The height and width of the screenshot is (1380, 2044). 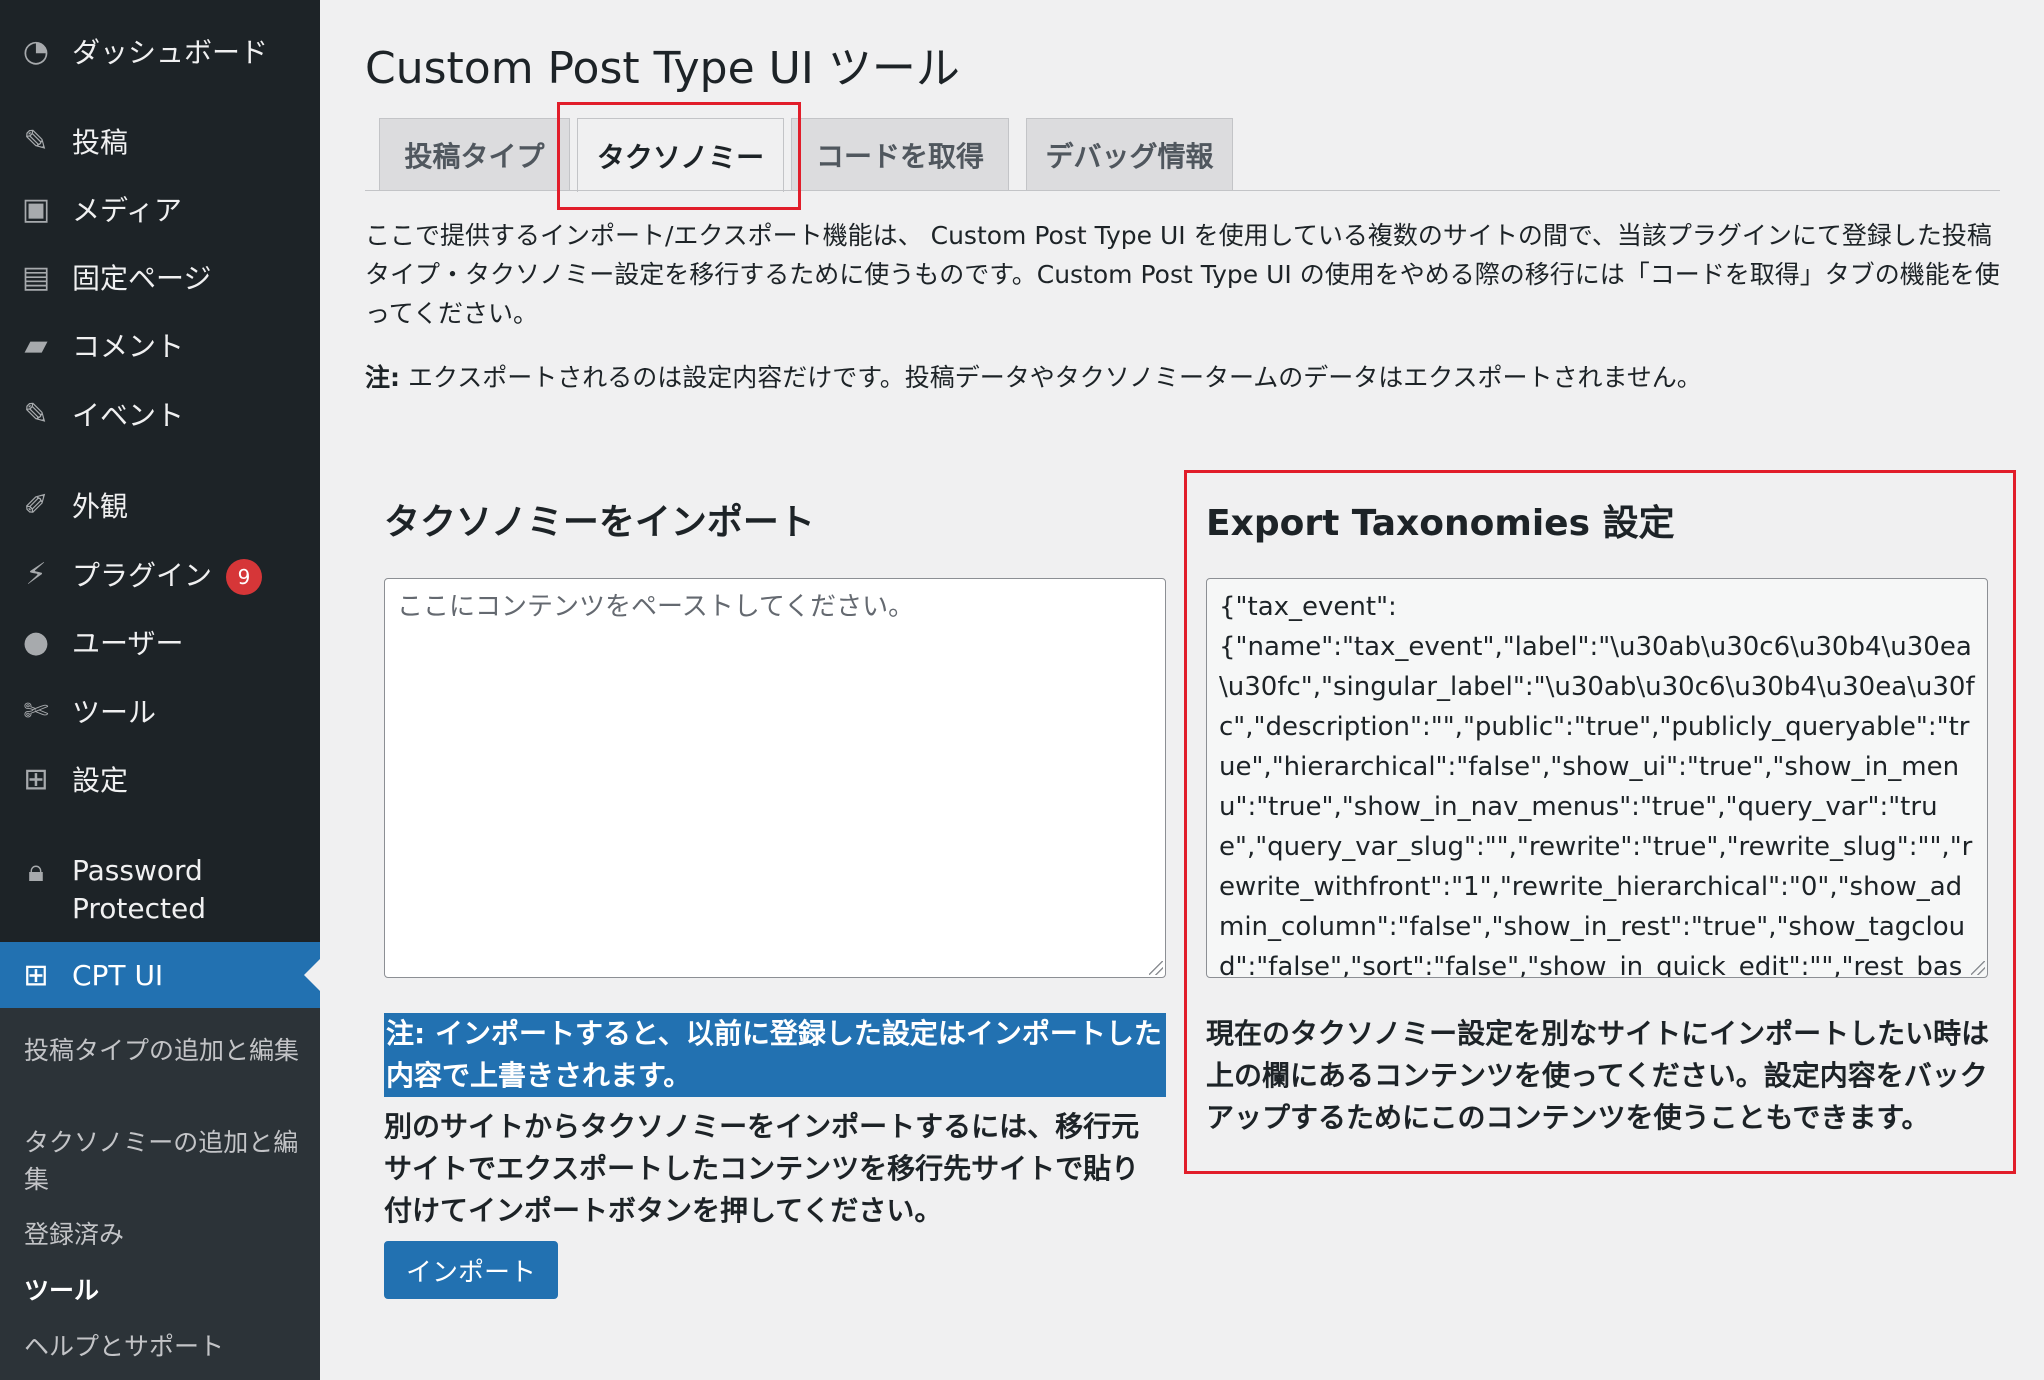 I want to click on export-textarea-resize-handle, so click(x=1978, y=968).